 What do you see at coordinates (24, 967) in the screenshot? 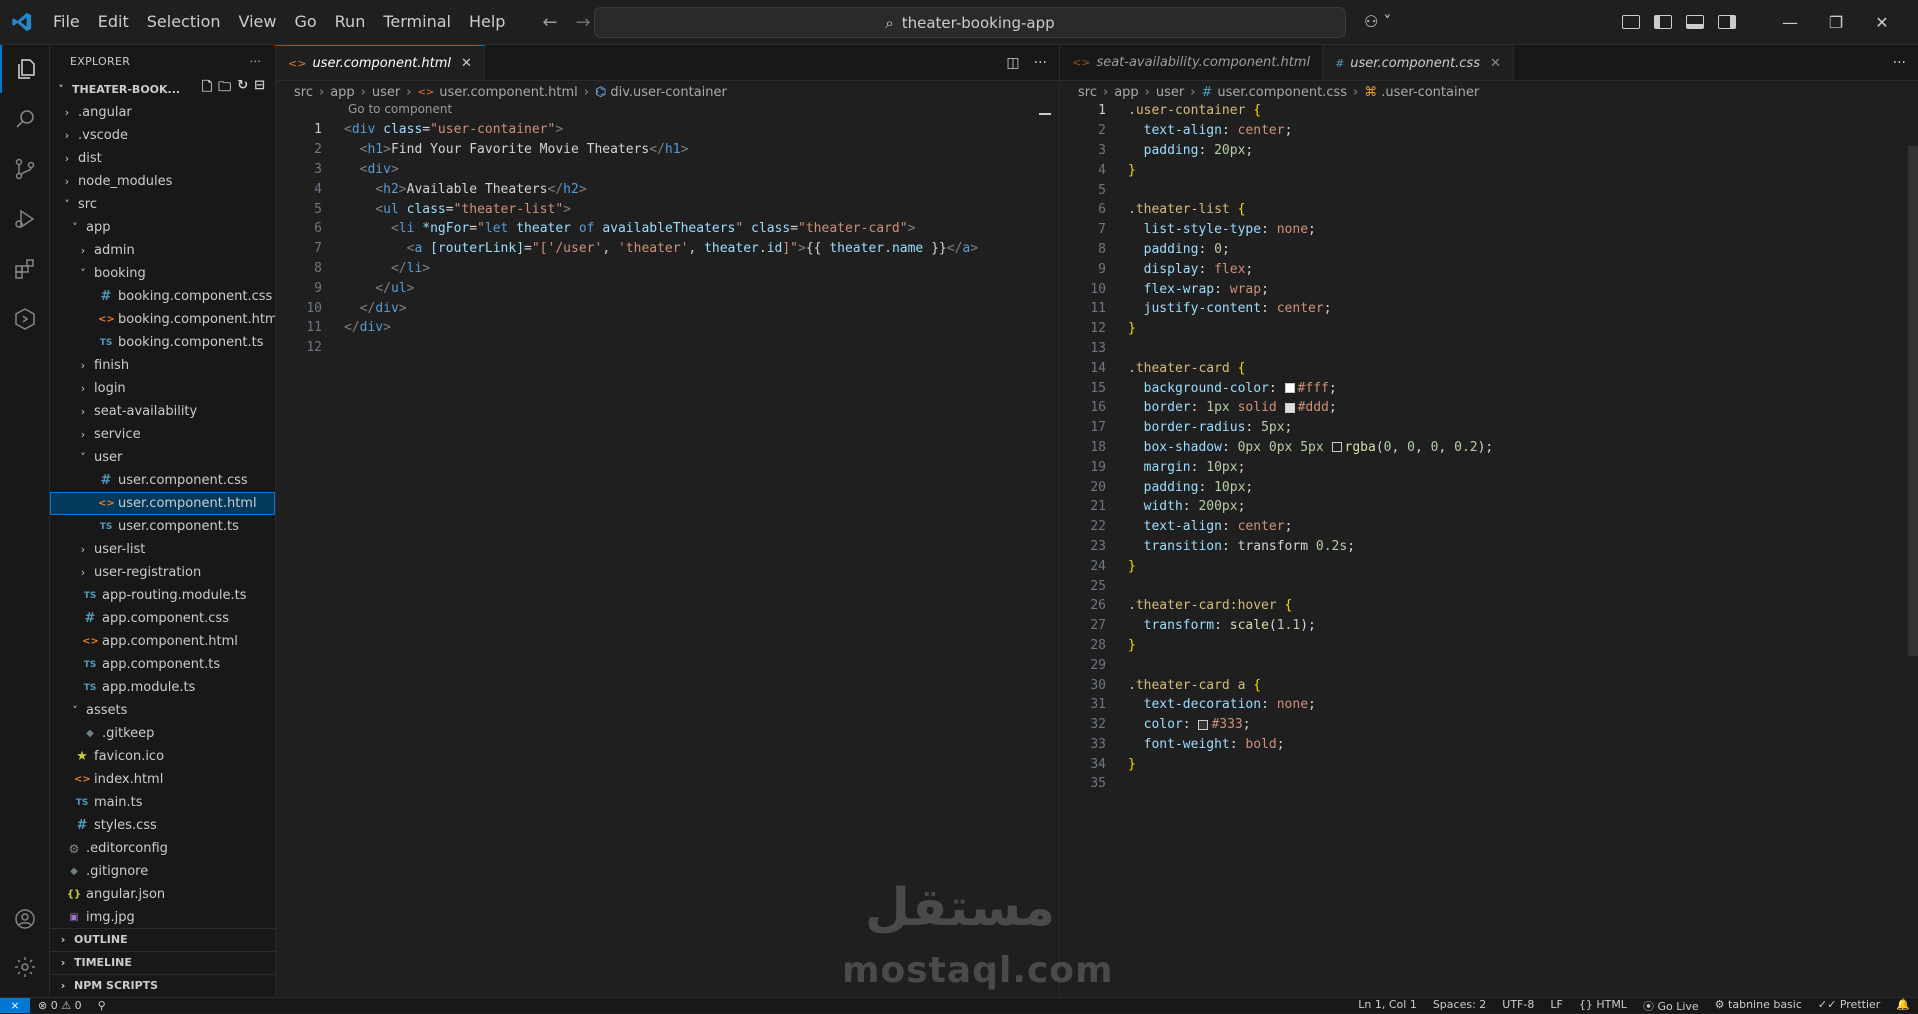
I see `manage-gear-icon` at bounding box center [24, 967].